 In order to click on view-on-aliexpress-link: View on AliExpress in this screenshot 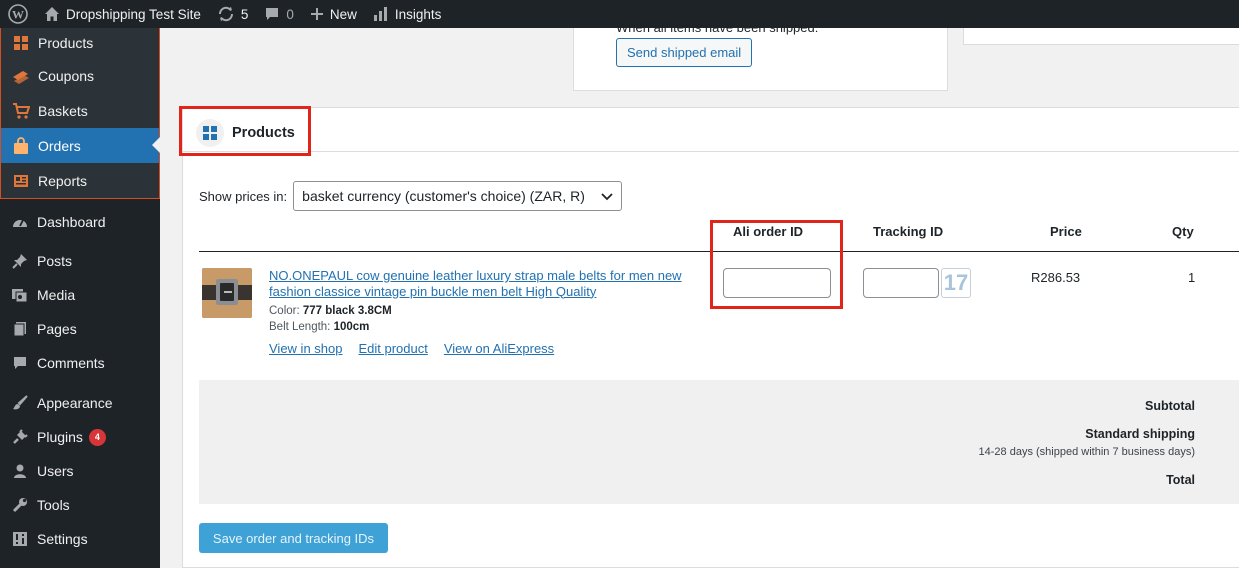, I will do `click(499, 348)`.